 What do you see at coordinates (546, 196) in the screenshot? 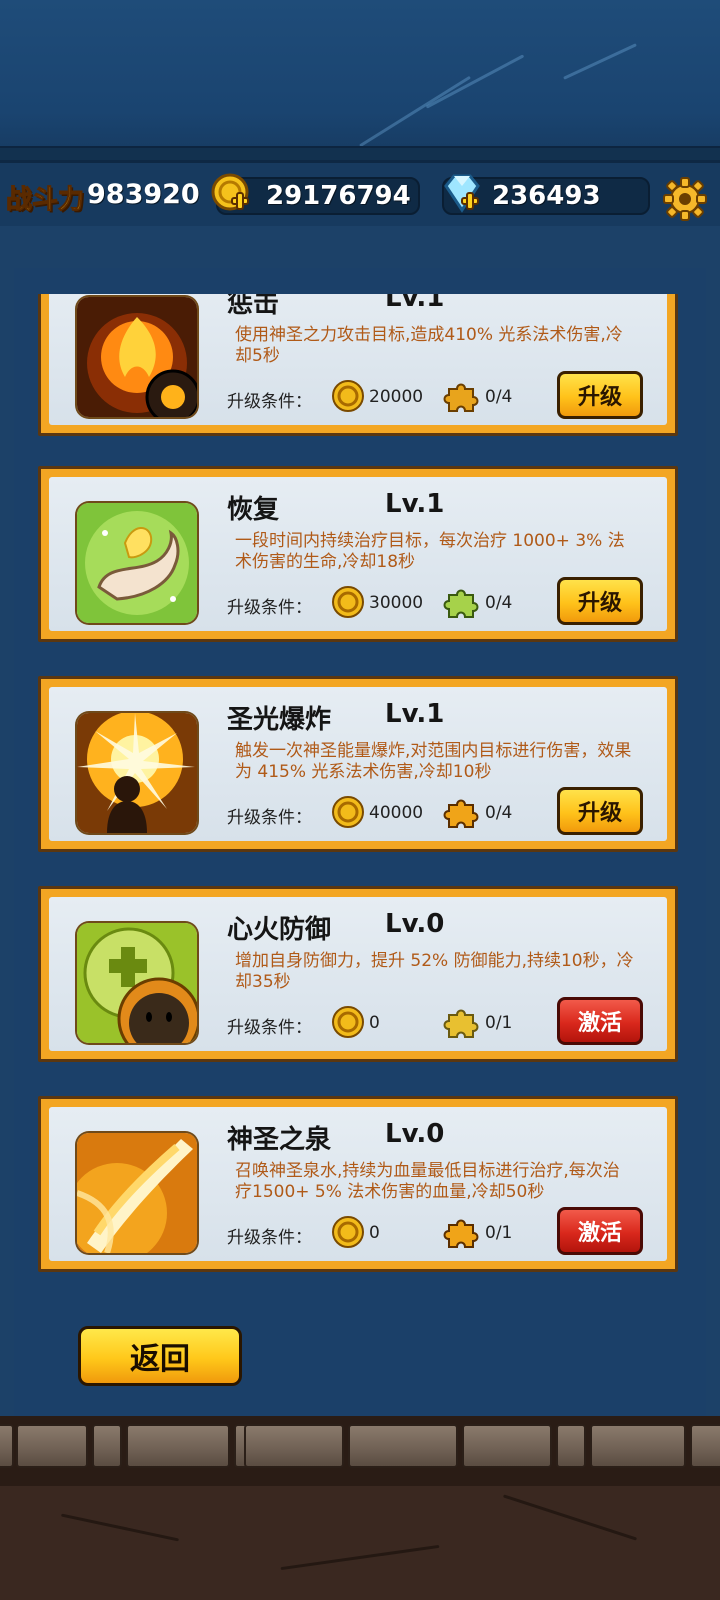
I see `diamond-value: 236493` at bounding box center [546, 196].